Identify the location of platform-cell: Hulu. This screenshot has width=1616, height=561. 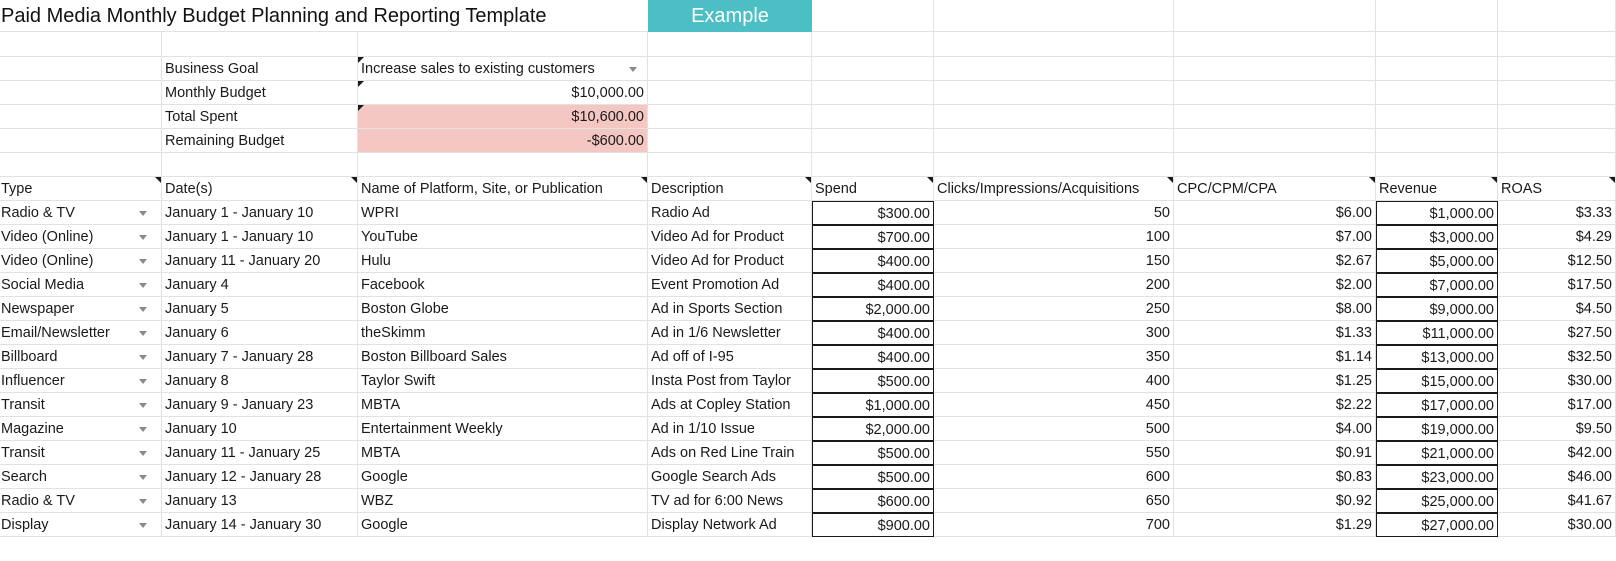
(503, 261).